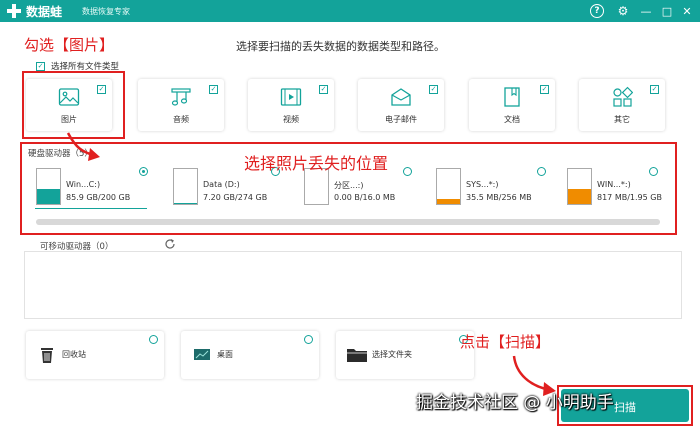 This screenshot has height=428, width=700. What do you see at coordinates (512, 97) in the screenshot?
I see `document-icon` at bounding box center [512, 97].